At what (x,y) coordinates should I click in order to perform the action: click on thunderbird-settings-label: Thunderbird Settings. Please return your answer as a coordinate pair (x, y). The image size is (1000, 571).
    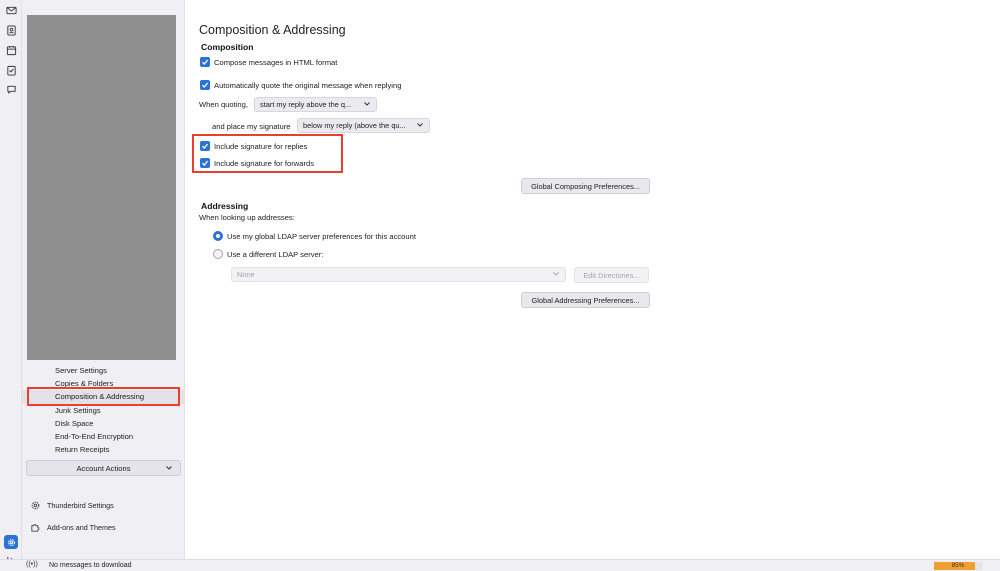
    Looking at the image, I should click on (80, 505).